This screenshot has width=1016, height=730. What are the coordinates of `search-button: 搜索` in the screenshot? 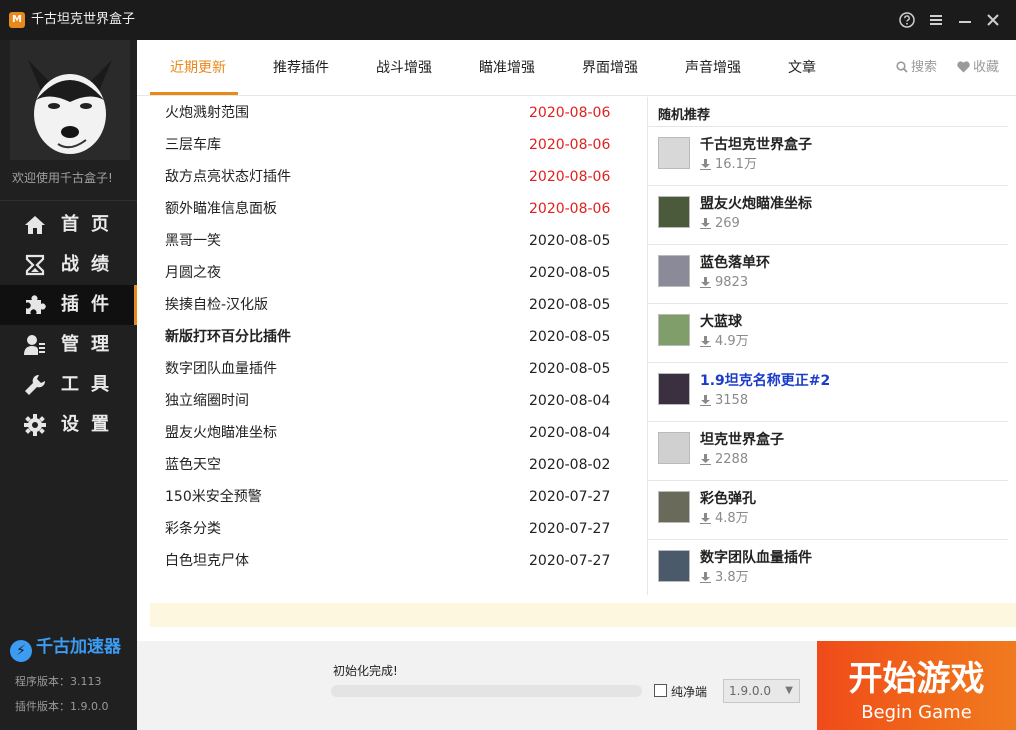 It's located at (916, 68).